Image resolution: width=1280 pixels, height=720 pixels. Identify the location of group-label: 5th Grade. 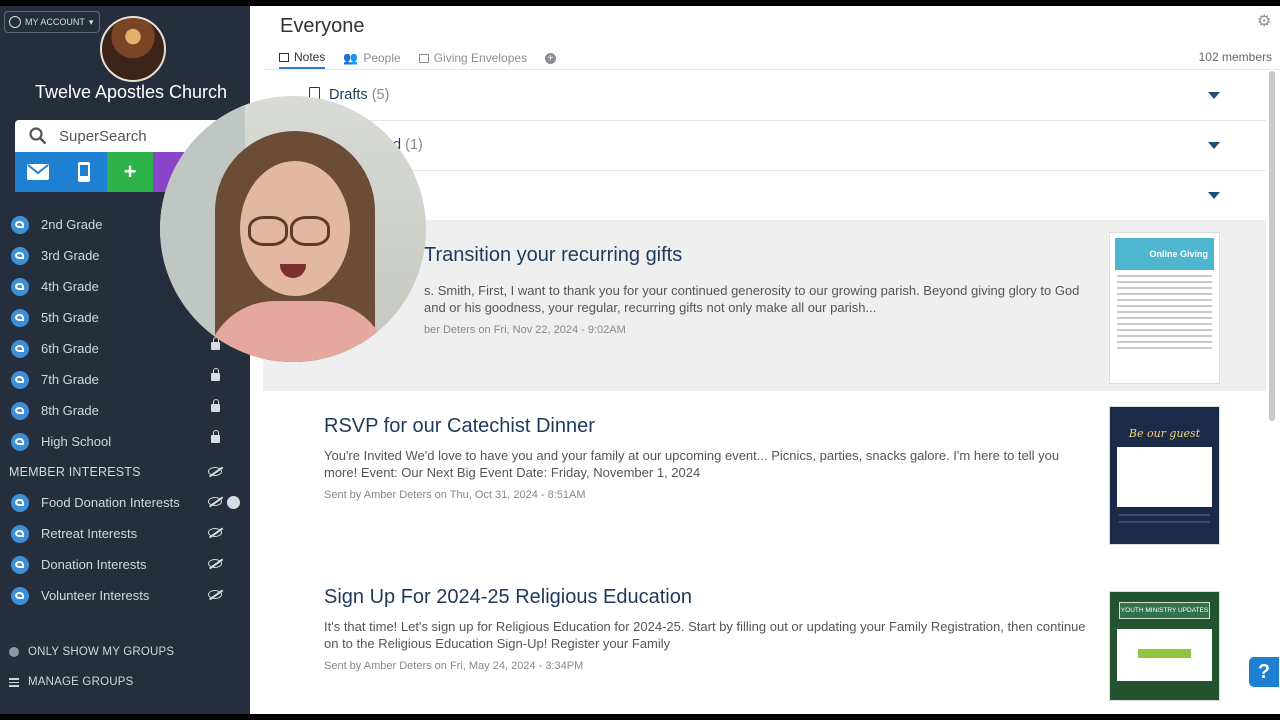
(70, 317).